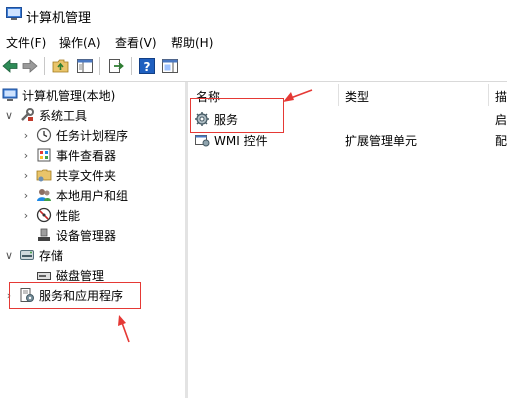 This screenshot has height=398, width=507. Describe the element at coordinates (501, 119) in the screenshot. I see `list-item-description: 启` at that location.